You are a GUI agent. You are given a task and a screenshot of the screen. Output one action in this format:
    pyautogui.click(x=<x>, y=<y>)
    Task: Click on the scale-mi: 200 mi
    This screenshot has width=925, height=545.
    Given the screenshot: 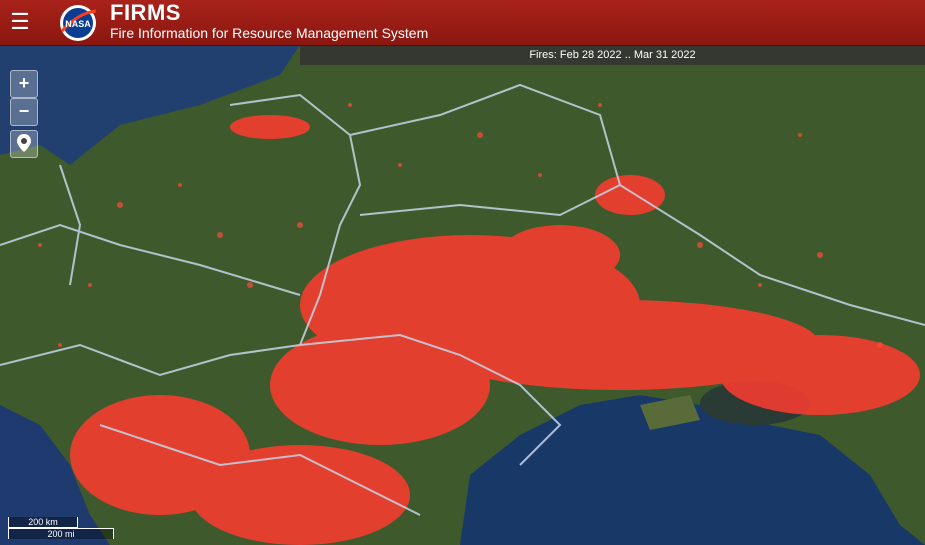 What is the action you would take?
    pyautogui.click(x=61, y=533)
    